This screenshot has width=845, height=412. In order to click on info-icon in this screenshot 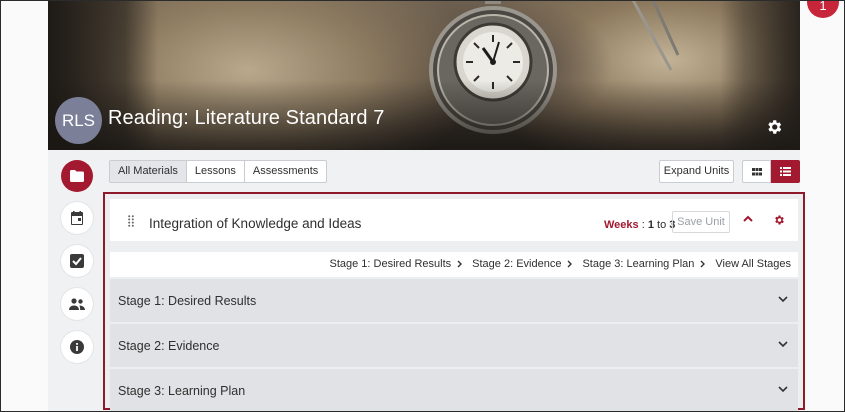, I will do `click(77, 347)`.